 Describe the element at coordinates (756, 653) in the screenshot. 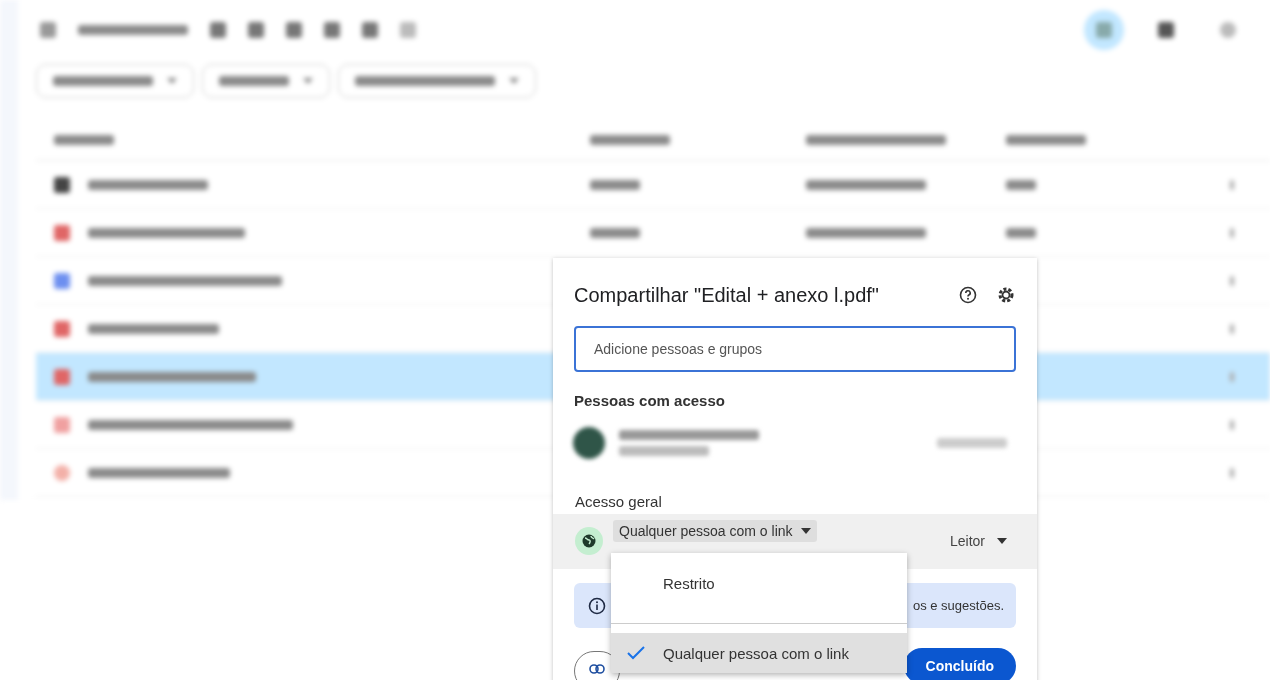

I see `menu-item-label: Qualquer pessoa com o link` at that location.